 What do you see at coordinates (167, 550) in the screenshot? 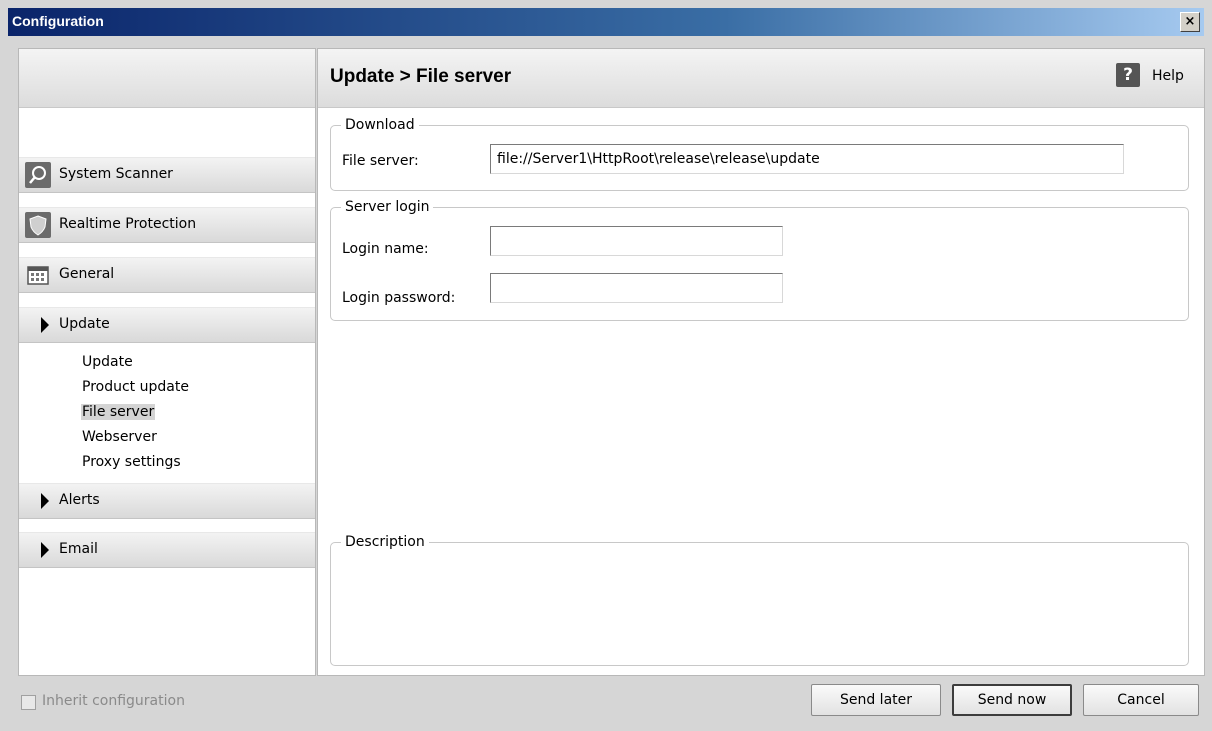
I see `nav-item-email: Email` at bounding box center [167, 550].